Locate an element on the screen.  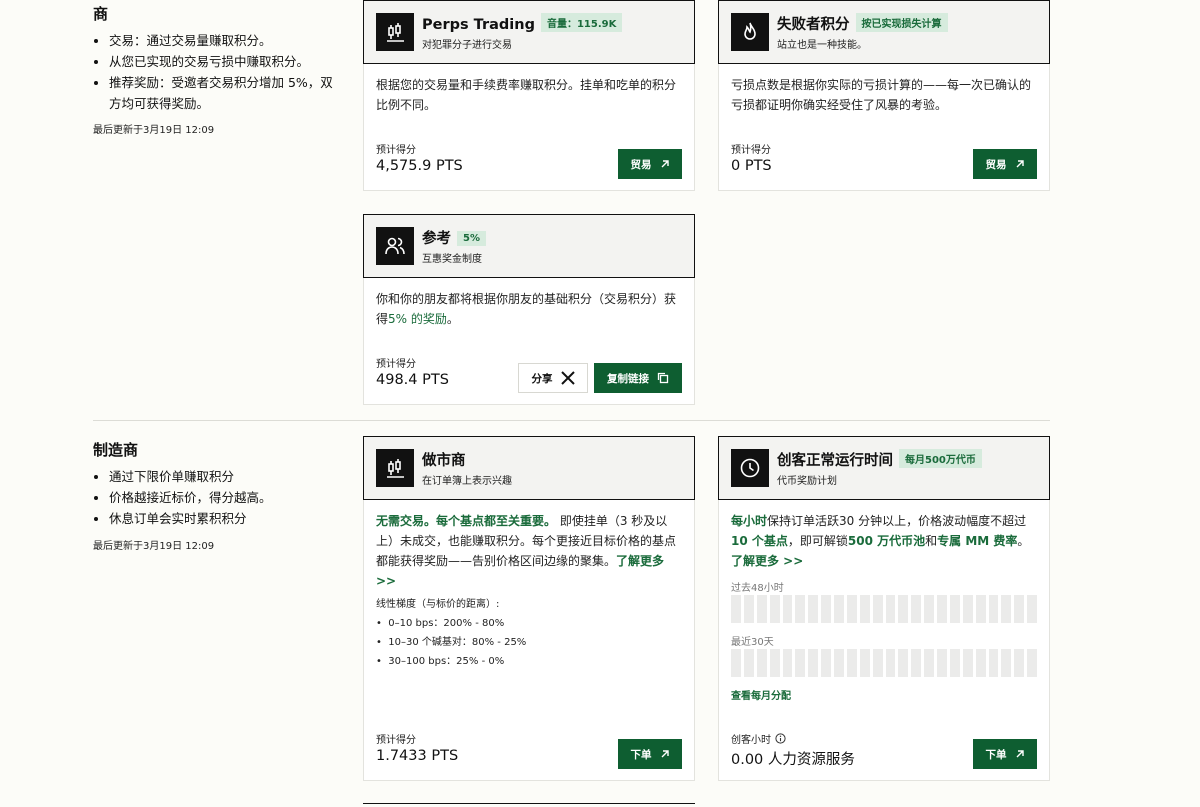
card-subtitle: 互惠奖金制度 is located at coordinates (452, 259).